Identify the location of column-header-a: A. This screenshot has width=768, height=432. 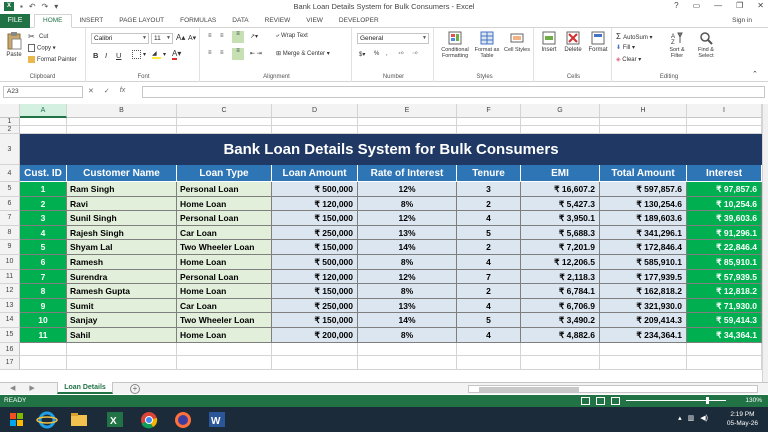
(43, 111).